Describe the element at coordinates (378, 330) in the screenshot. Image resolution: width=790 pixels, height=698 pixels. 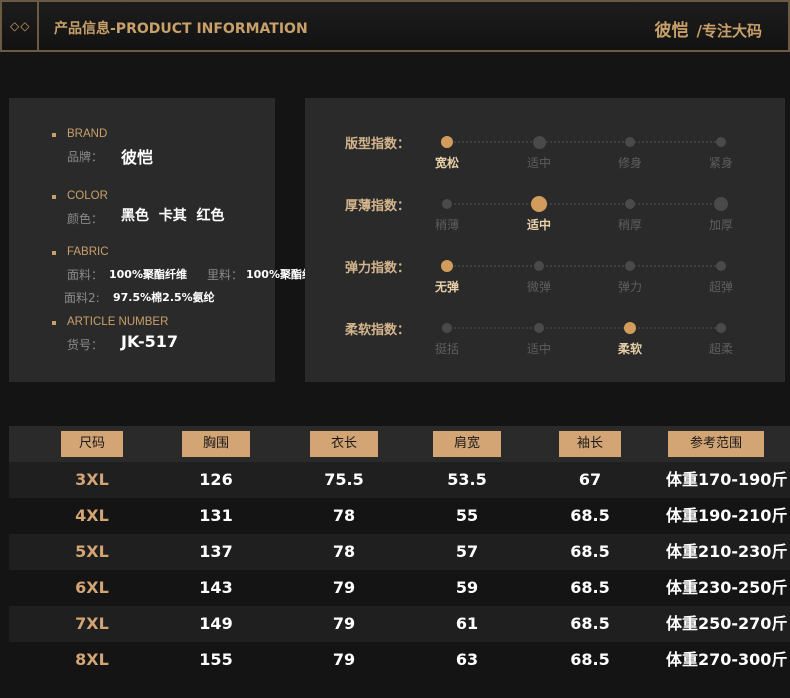
I see `index-label: 柔软指数：` at that location.